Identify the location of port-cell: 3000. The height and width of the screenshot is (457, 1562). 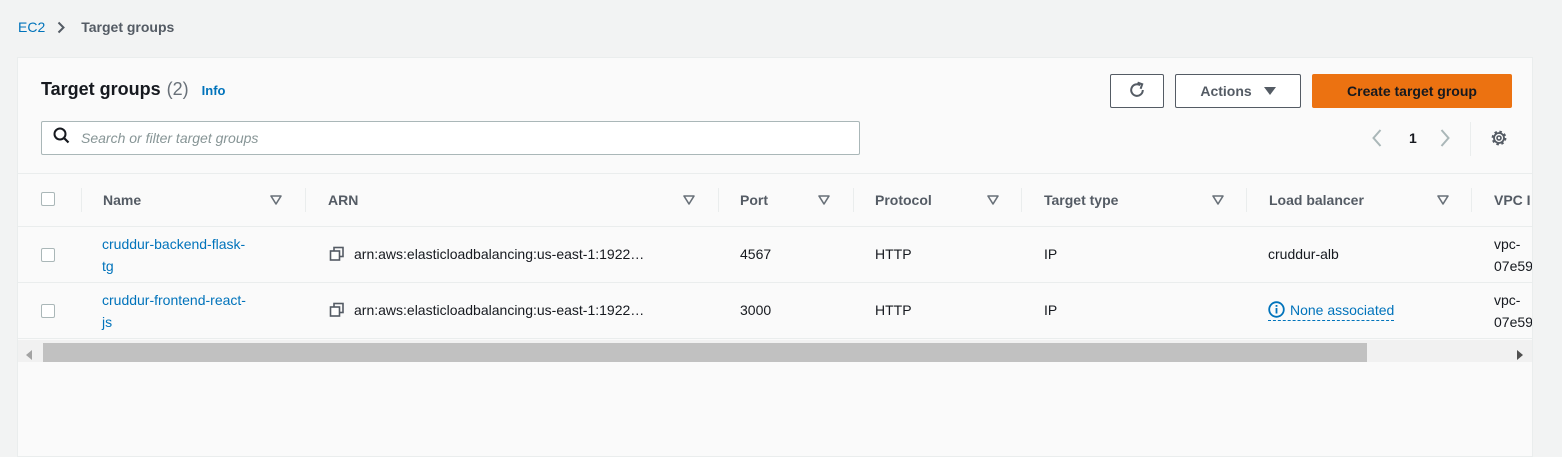
(756, 310).